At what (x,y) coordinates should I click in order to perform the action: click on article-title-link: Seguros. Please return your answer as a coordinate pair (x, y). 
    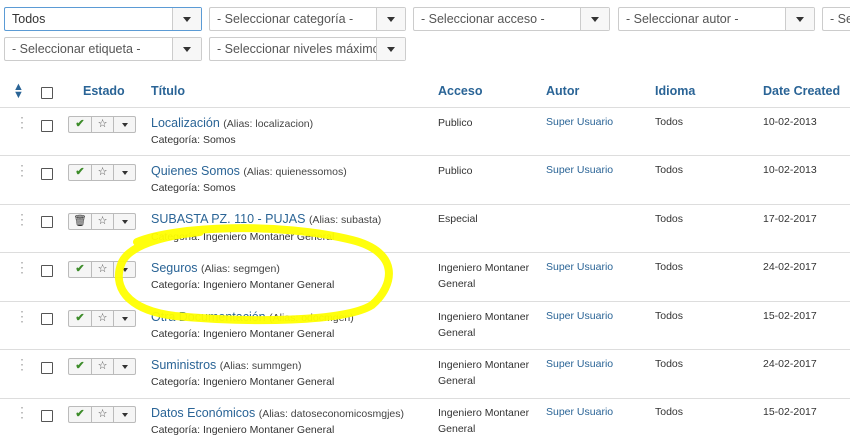
    Looking at the image, I should click on (174, 268).